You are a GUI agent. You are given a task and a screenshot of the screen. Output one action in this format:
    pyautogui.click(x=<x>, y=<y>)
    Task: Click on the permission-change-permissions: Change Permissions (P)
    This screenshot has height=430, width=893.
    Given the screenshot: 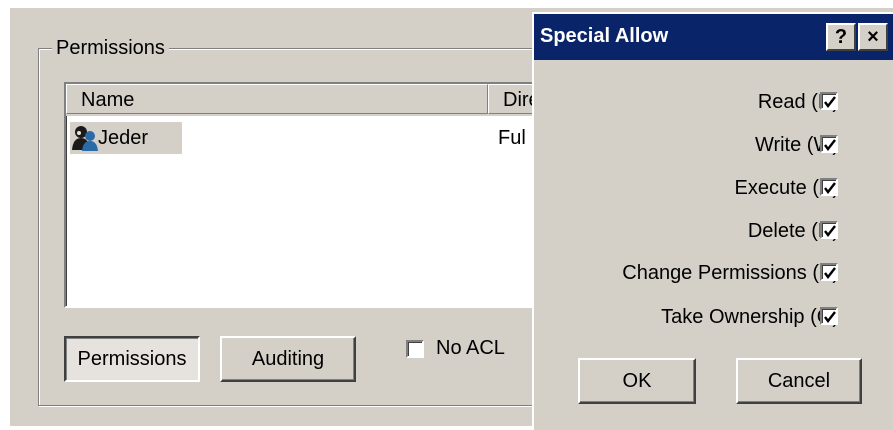 What is the action you would take?
    pyautogui.click(x=730, y=273)
    